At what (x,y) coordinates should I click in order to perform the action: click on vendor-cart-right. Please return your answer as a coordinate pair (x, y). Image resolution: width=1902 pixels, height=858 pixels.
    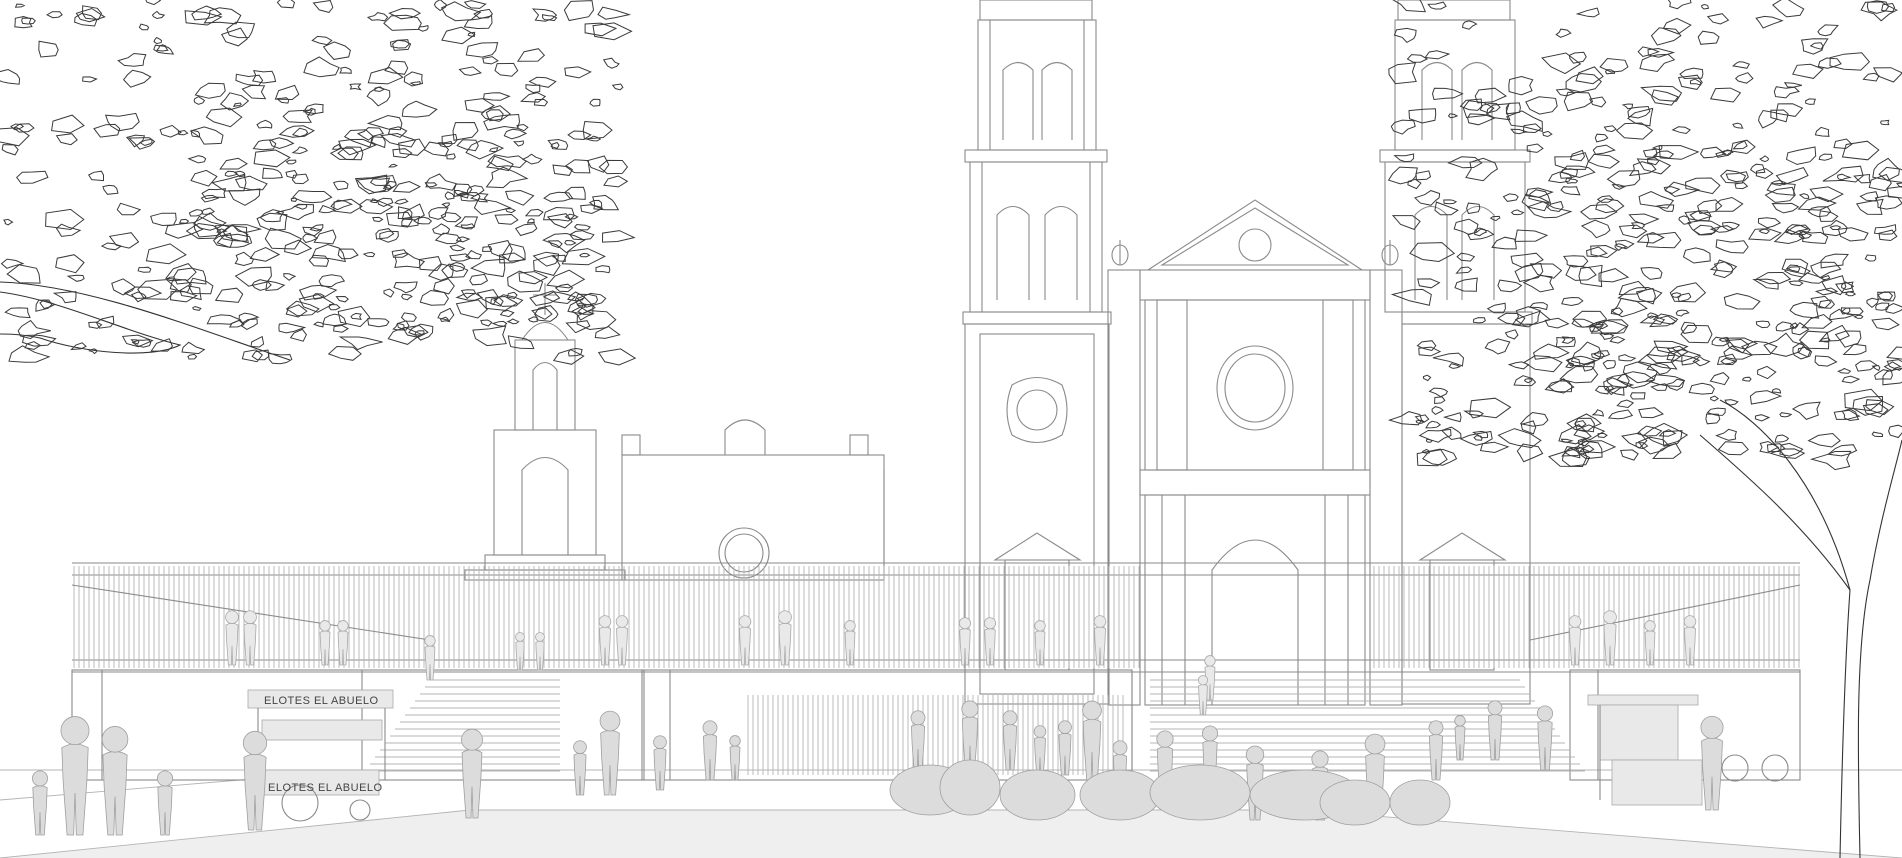
    Looking at the image, I should click on (1688, 750).